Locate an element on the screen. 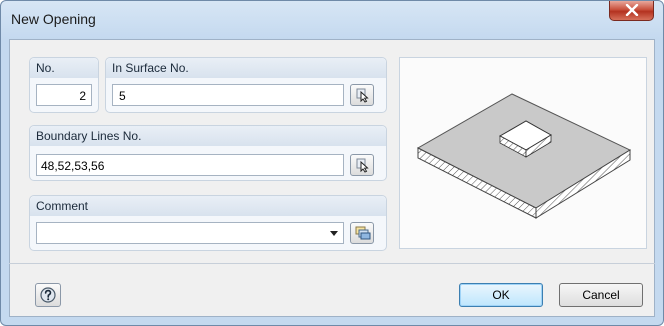  in-surface-value: 5 is located at coordinates (122, 96).